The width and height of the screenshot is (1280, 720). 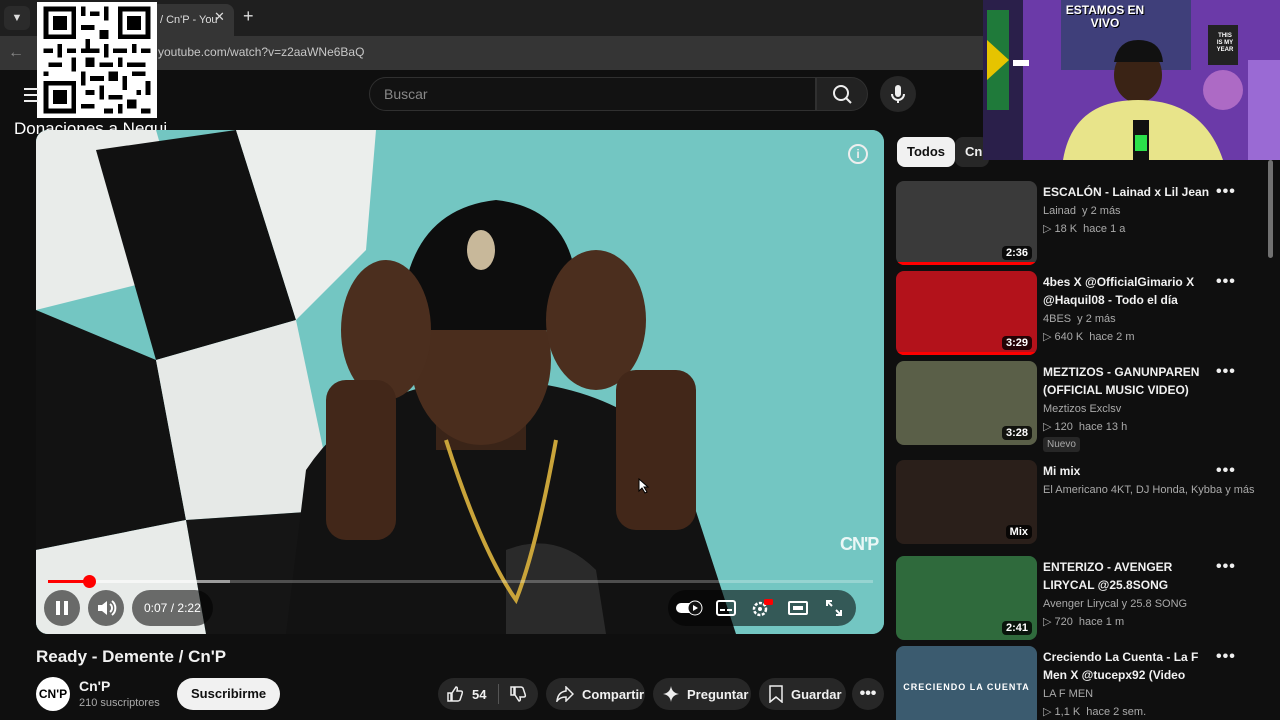 What do you see at coordinates (868, 694) in the screenshot?
I see `more-actions-button: •••` at bounding box center [868, 694].